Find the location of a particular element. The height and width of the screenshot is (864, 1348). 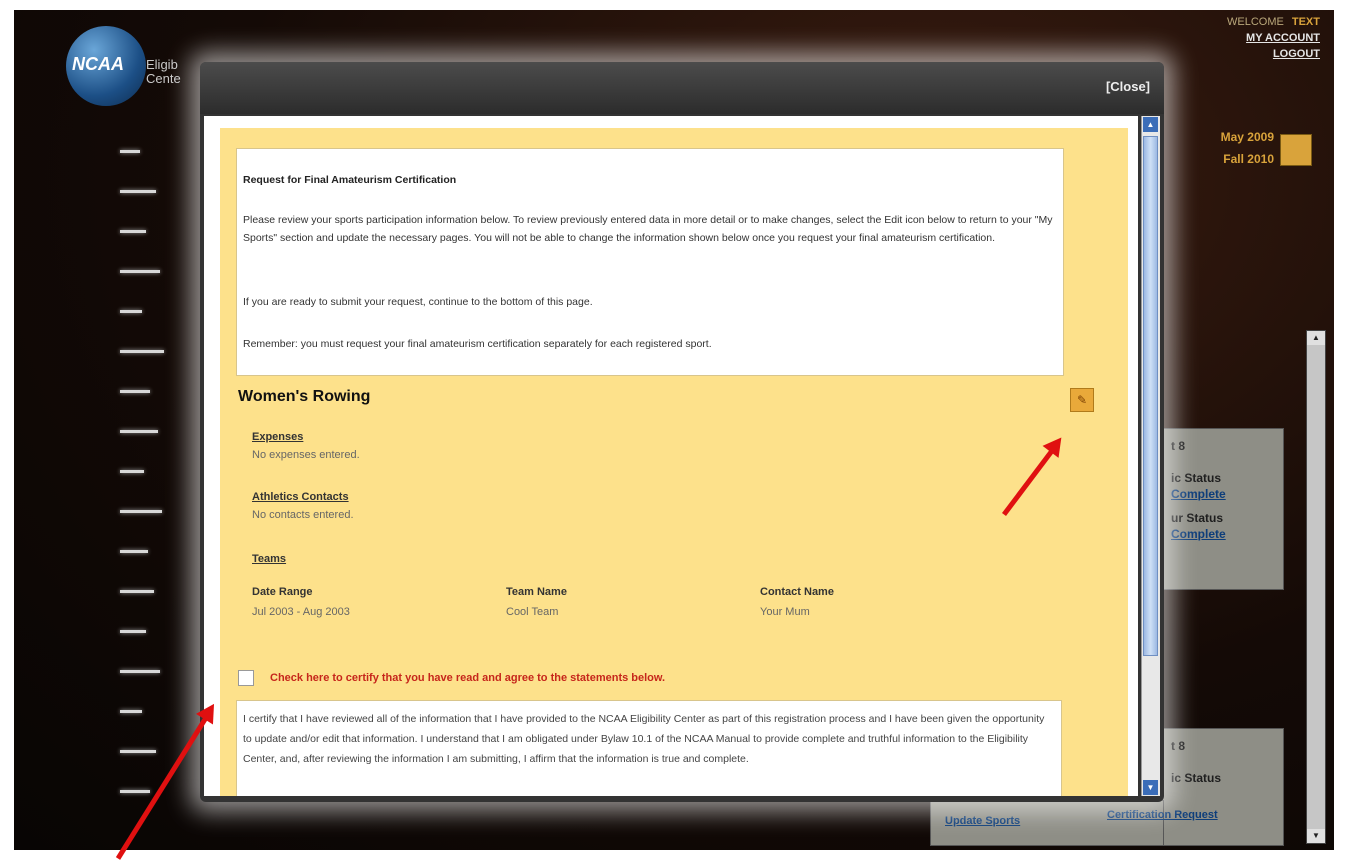

column-header-date-range: Date Range is located at coordinates (282, 592).